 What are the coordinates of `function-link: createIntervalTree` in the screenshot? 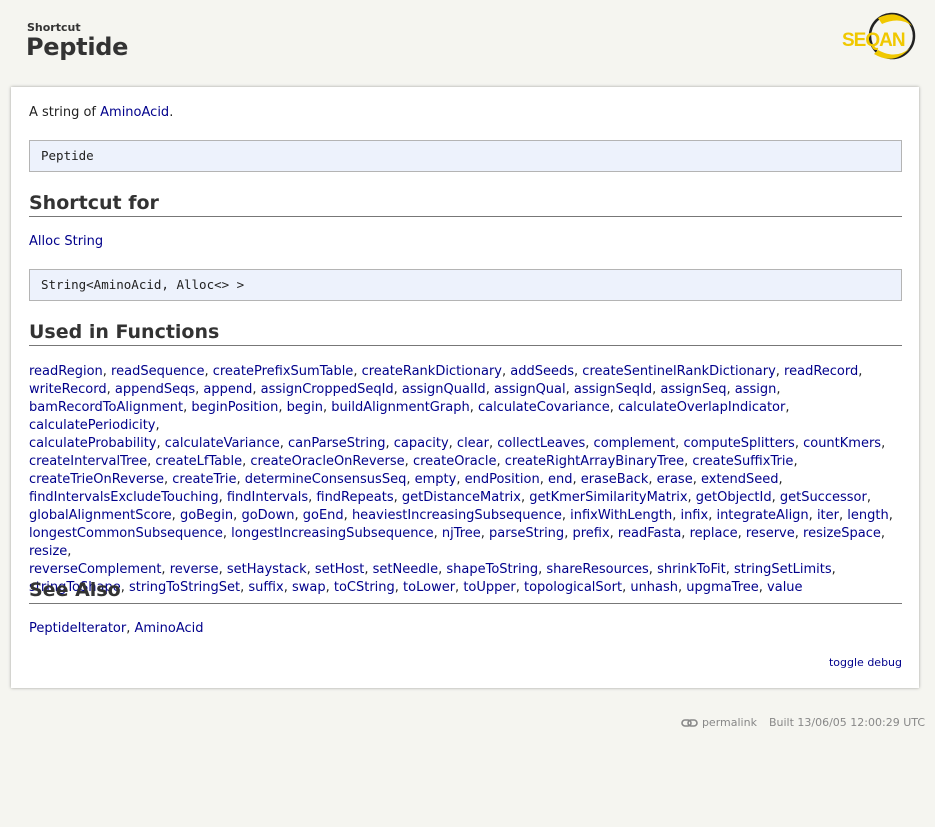 It's located at (88, 461).